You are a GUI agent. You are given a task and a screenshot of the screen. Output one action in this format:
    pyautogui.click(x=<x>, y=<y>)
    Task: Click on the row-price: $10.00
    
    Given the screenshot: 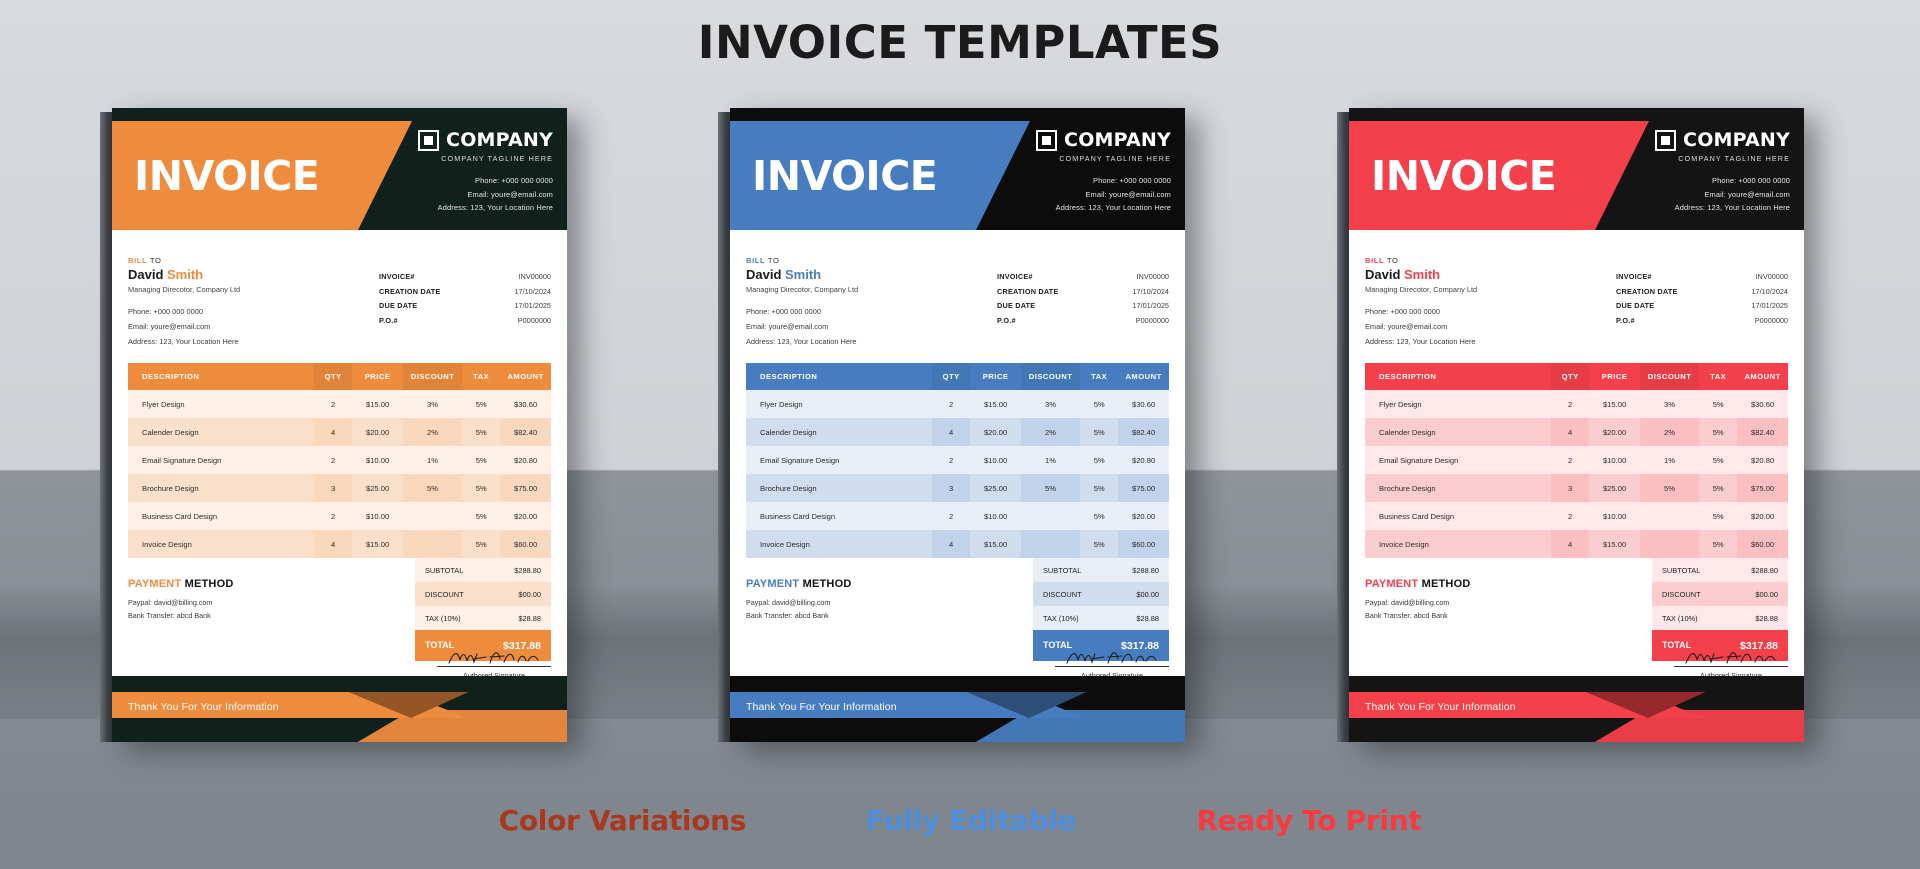 What is the action you would take?
    pyautogui.click(x=1614, y=516)
    